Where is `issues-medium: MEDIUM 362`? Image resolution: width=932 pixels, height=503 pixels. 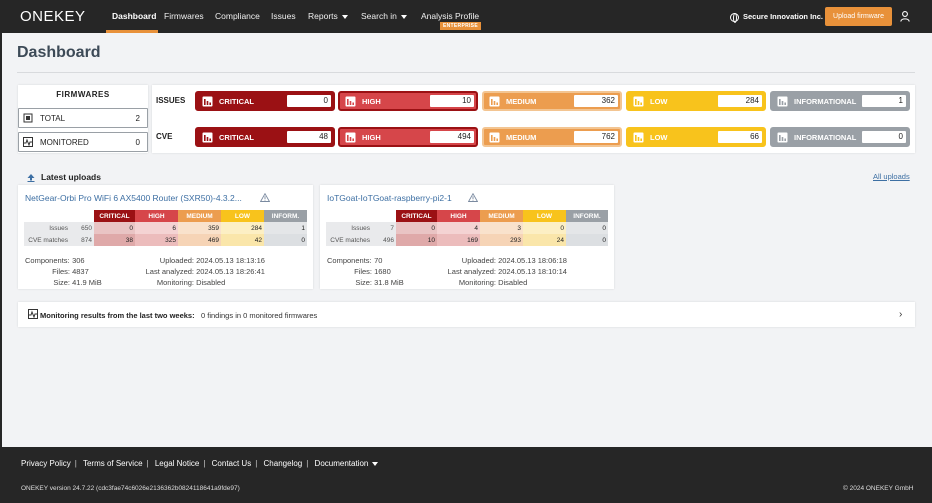
issues-medium: MEDIUM 362 is located at coordinates (552, 101).